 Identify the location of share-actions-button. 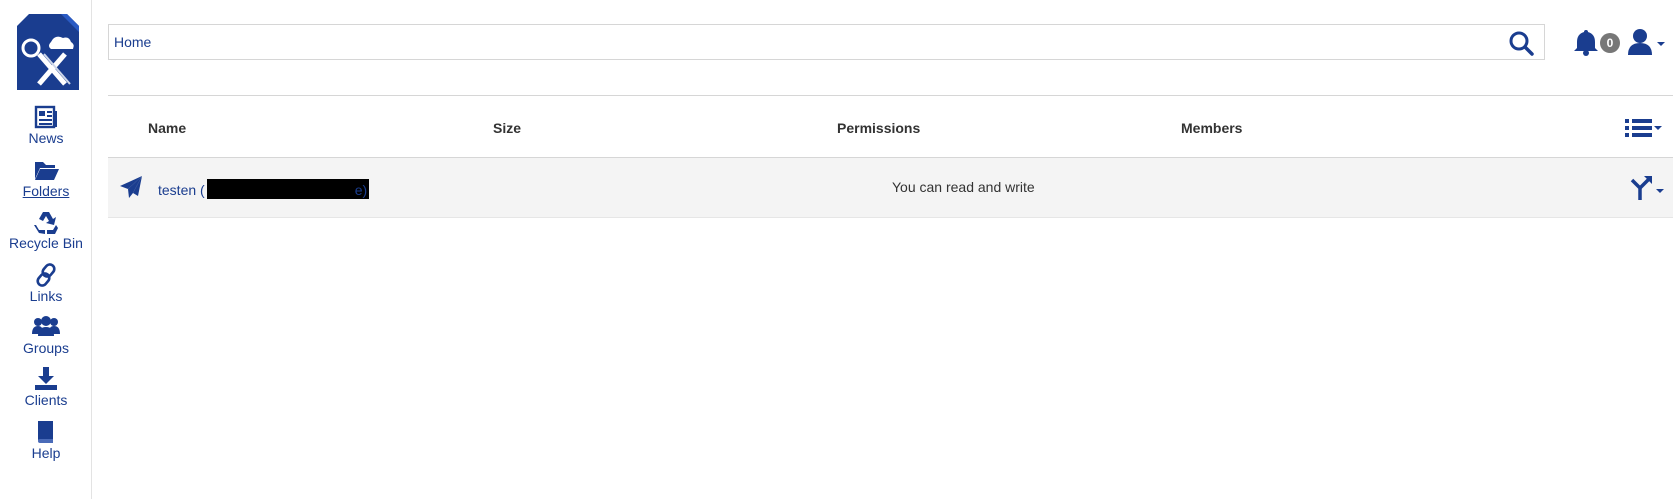
(1648, 188).